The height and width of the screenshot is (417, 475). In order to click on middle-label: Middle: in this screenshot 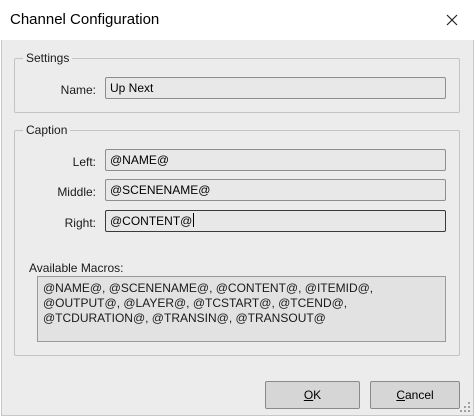, I will do `click(76, 192)`.